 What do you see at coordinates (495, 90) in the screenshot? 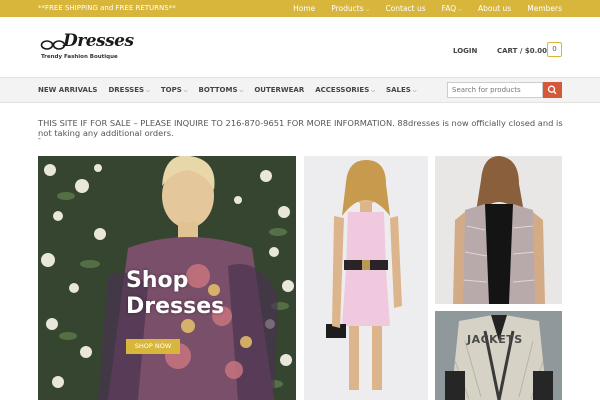
I see `search-input` at bounding box center [495, 90].